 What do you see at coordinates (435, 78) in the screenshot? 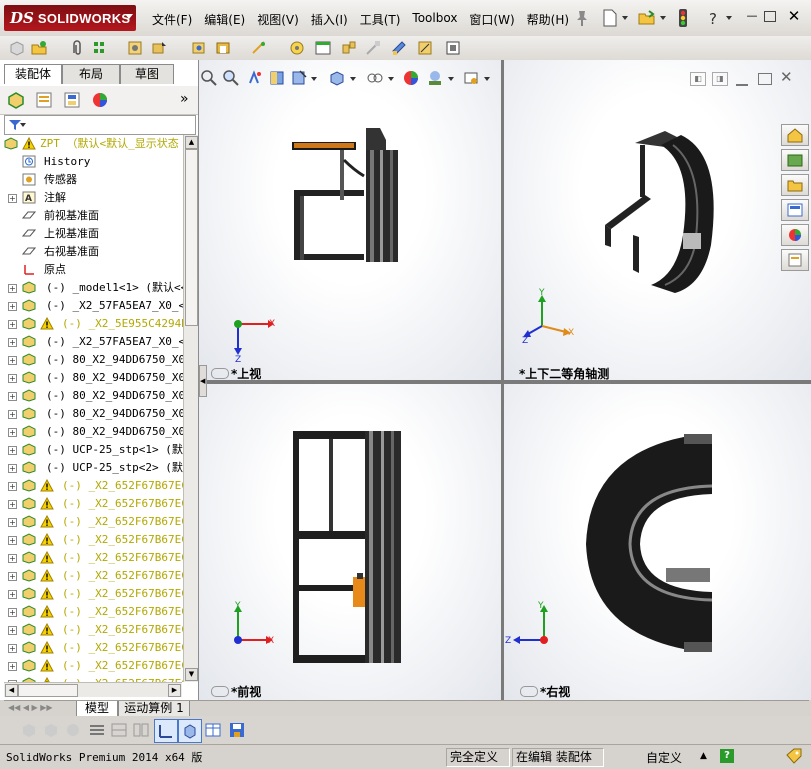
I see `scene-icon` at bounding box center [435, 78].